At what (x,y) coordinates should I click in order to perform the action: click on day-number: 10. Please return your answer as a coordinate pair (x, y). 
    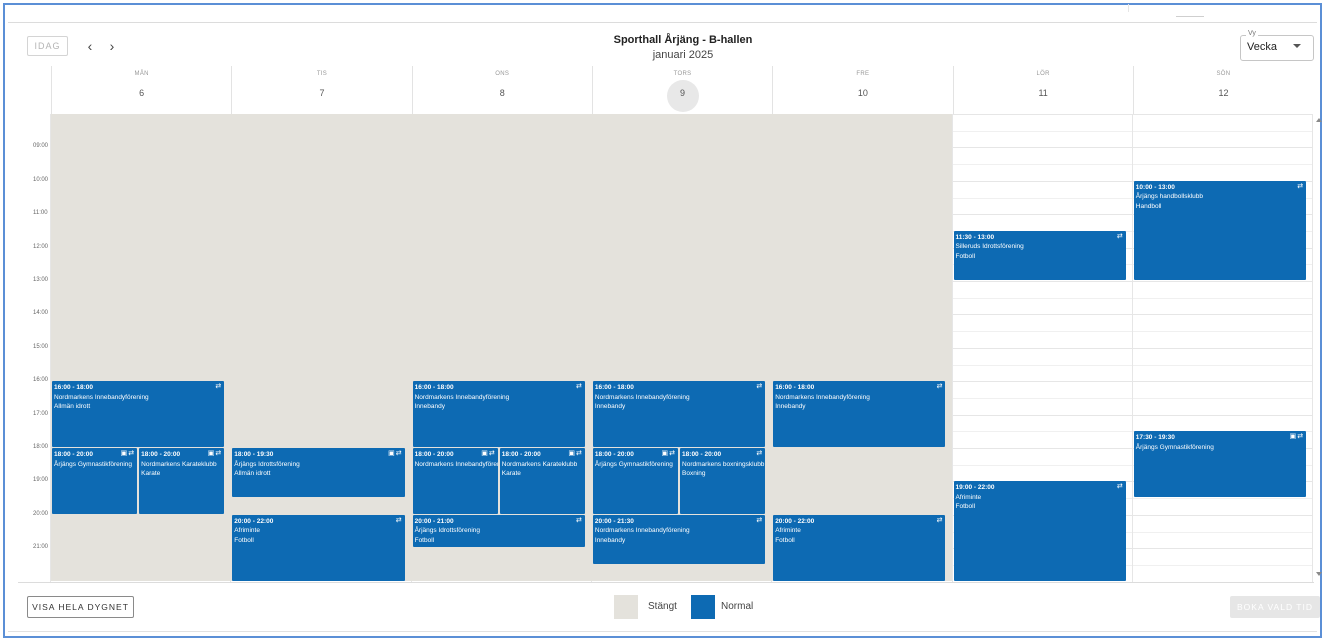
    Looking at the image, I should click on (862, 93).